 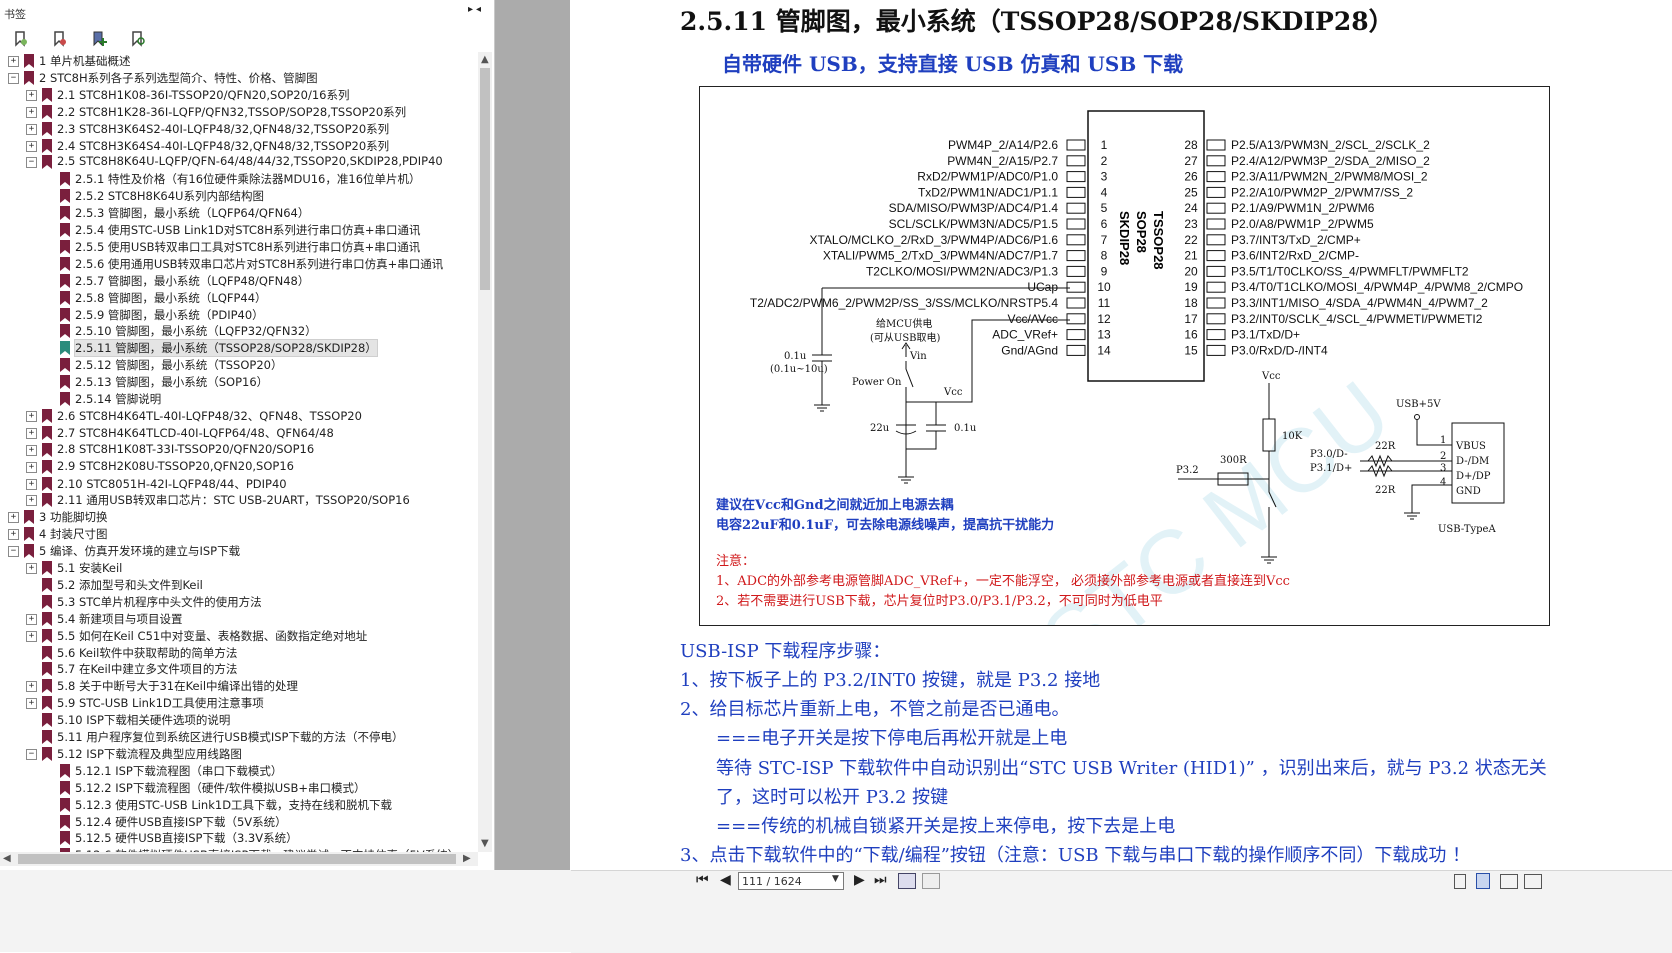 What do you see at coordinates (242, 315) in the screenshot?
I see `bookmark-item: 2.5.9 管脚图，最小系统（PDIP40）` at bounding box center [242, 315].